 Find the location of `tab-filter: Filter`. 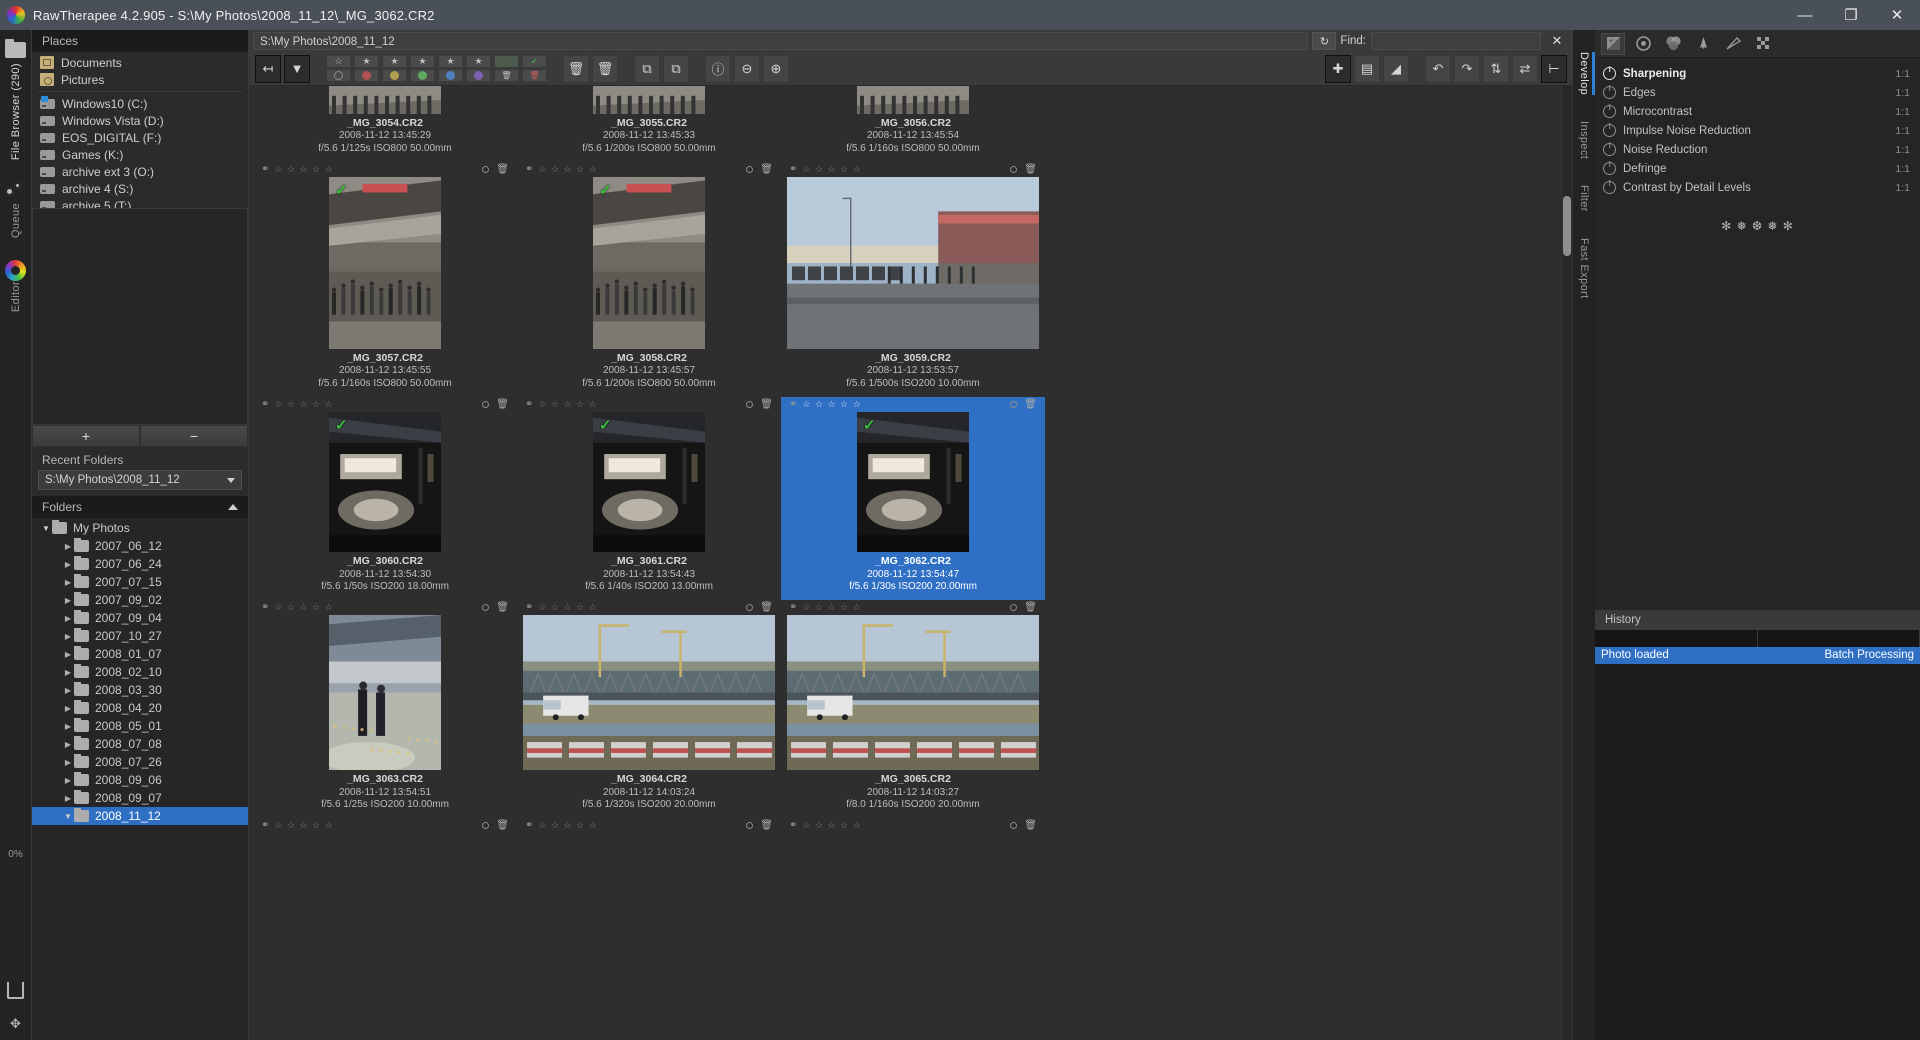

tab-filter: Filter is located at coordinates (1584, 198).